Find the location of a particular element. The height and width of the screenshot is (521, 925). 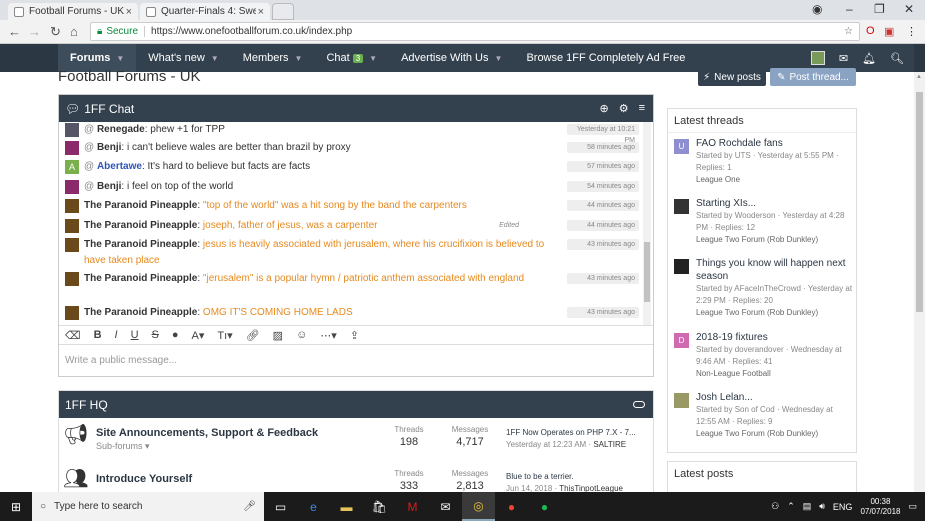

last-post-user: SALTIRE is located at coordinates (609, 444).